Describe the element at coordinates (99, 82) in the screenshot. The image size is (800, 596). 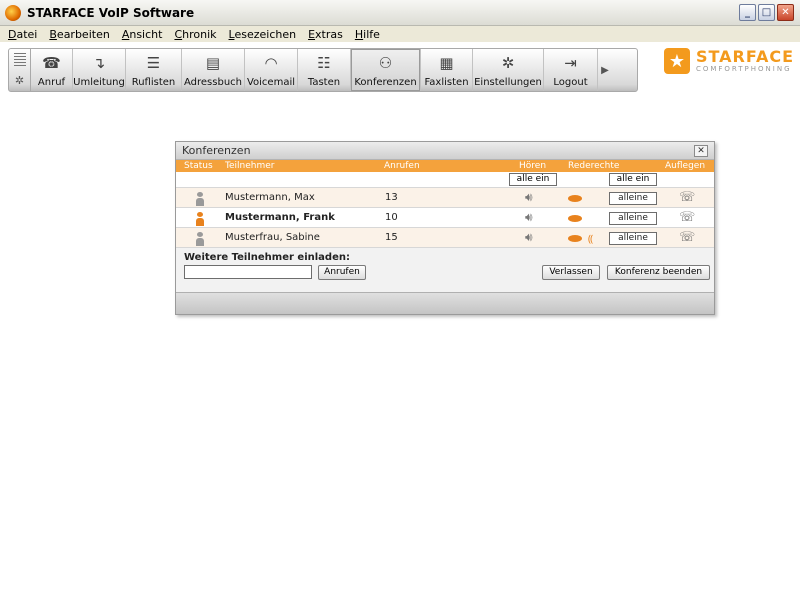
I see `toolbar-label: Umleitung` at that location.